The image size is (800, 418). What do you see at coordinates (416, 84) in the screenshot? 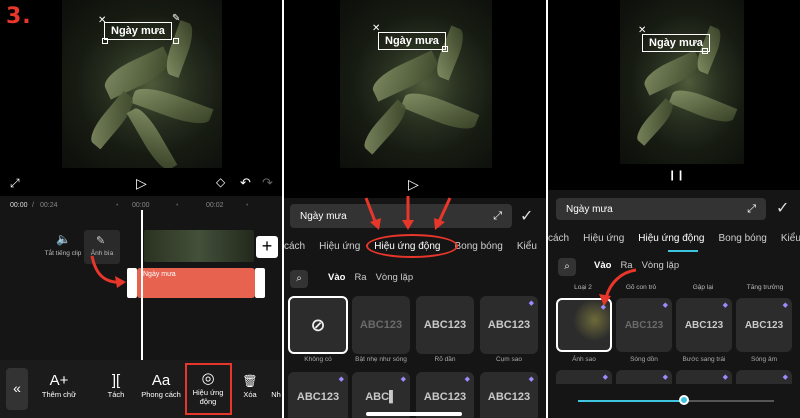
I see `video-preview` at bounding box center [416, 84].